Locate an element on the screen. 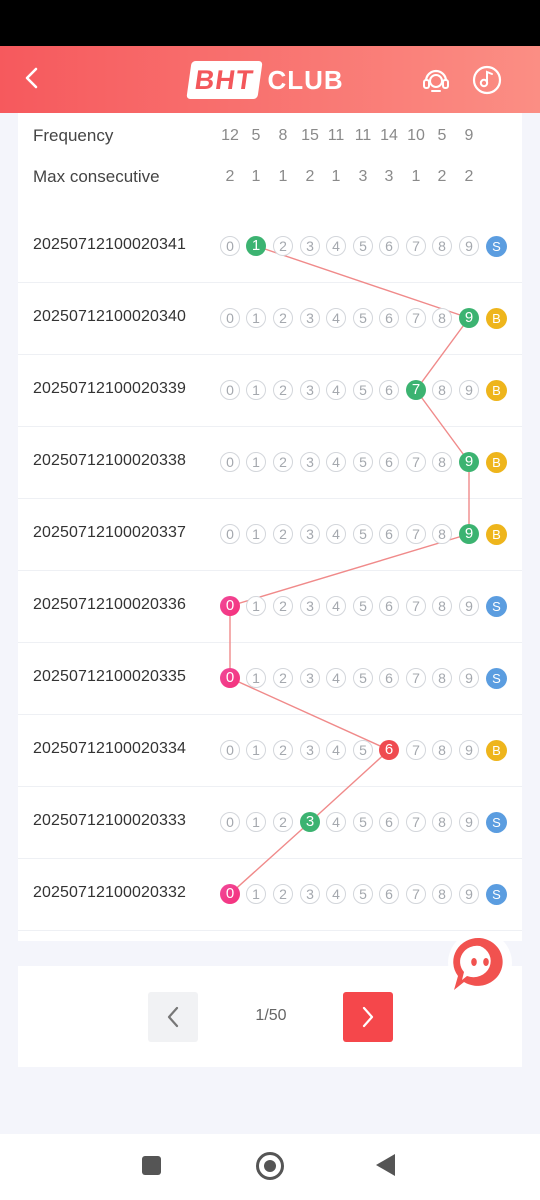 The width and height of the screenshot is (540, 1200). max-consecutive-value-0: 2 is located at coordinates (230, 176).